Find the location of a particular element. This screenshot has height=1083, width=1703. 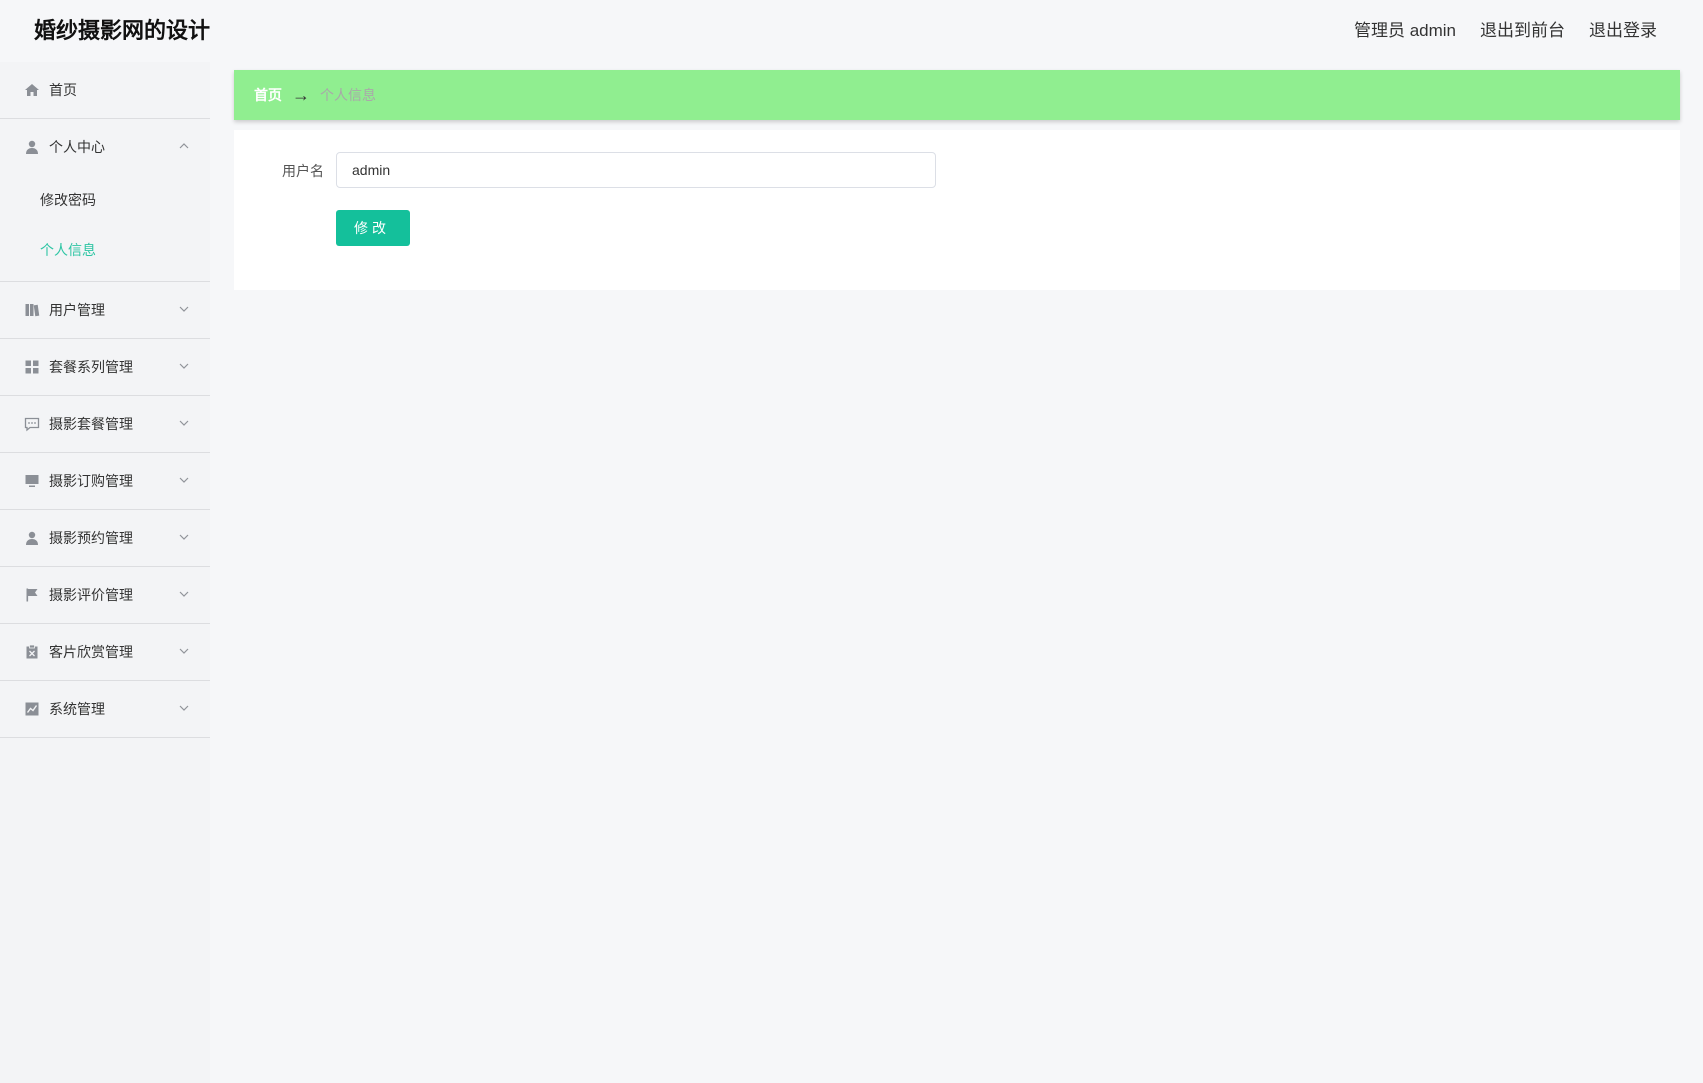

breadcrumb-current: 个人信息 is located at coordinates (348, 95).